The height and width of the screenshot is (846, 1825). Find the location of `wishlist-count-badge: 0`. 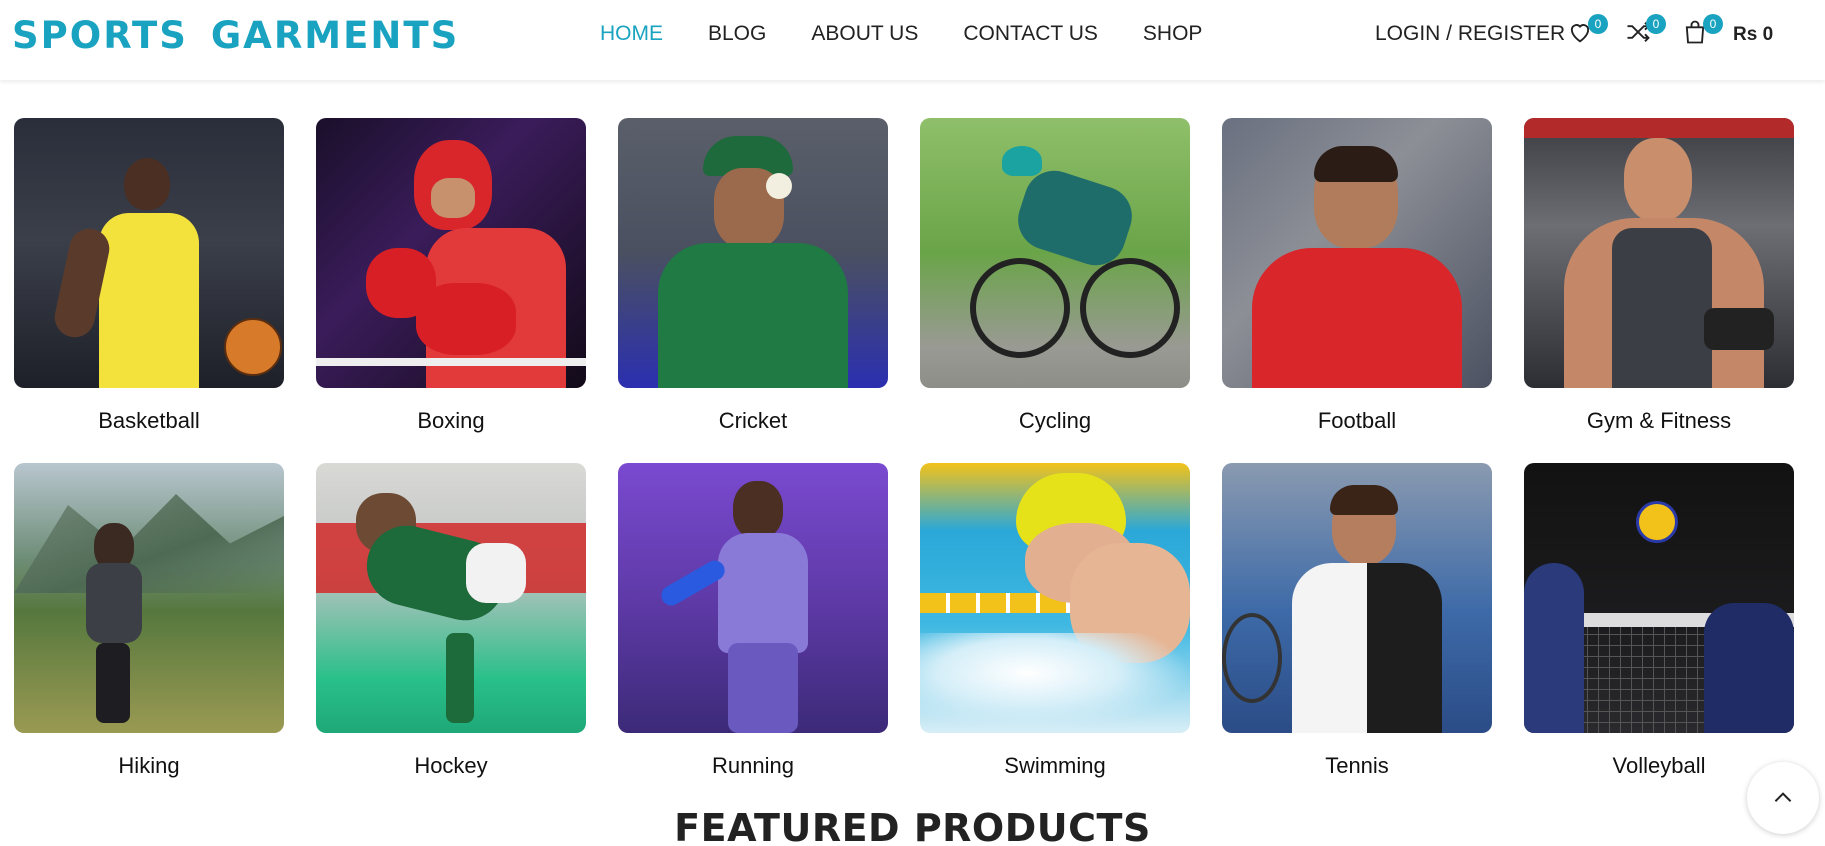

wishlist-count-badge: 0 is located at coordinates (1598, 24).